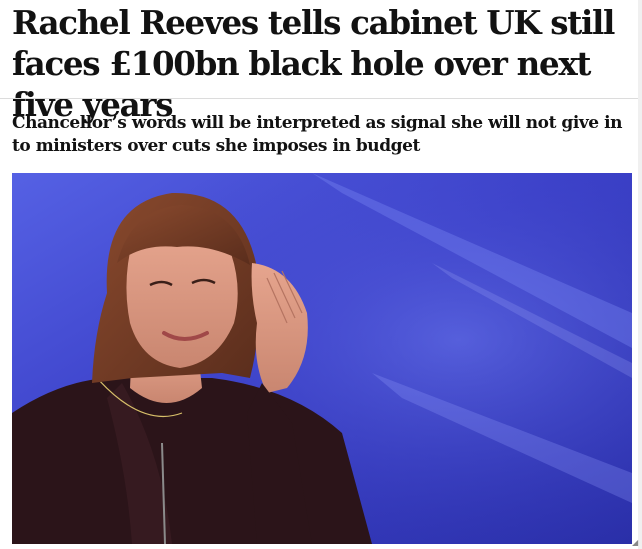 The height and width of the screenshot is (549, 642). What do you see at coordinates (321, 98) in the screenshot?
I see `divider` at bounding box center [321, 98].